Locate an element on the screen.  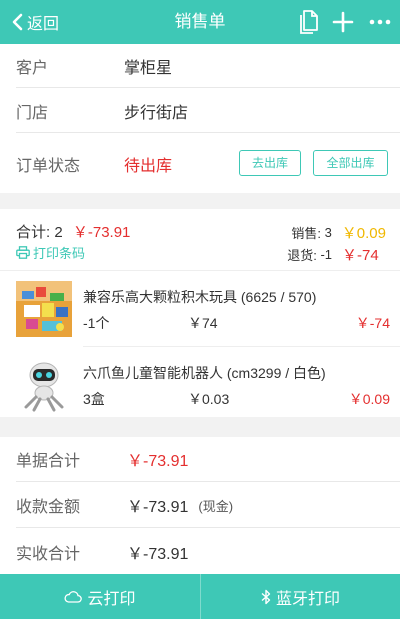
total-label: 合计: is located at coordinates (33, 232).